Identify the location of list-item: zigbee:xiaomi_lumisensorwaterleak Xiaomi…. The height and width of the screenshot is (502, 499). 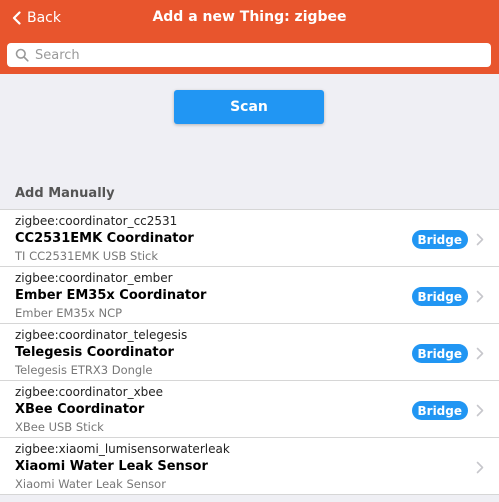
(249, 466).